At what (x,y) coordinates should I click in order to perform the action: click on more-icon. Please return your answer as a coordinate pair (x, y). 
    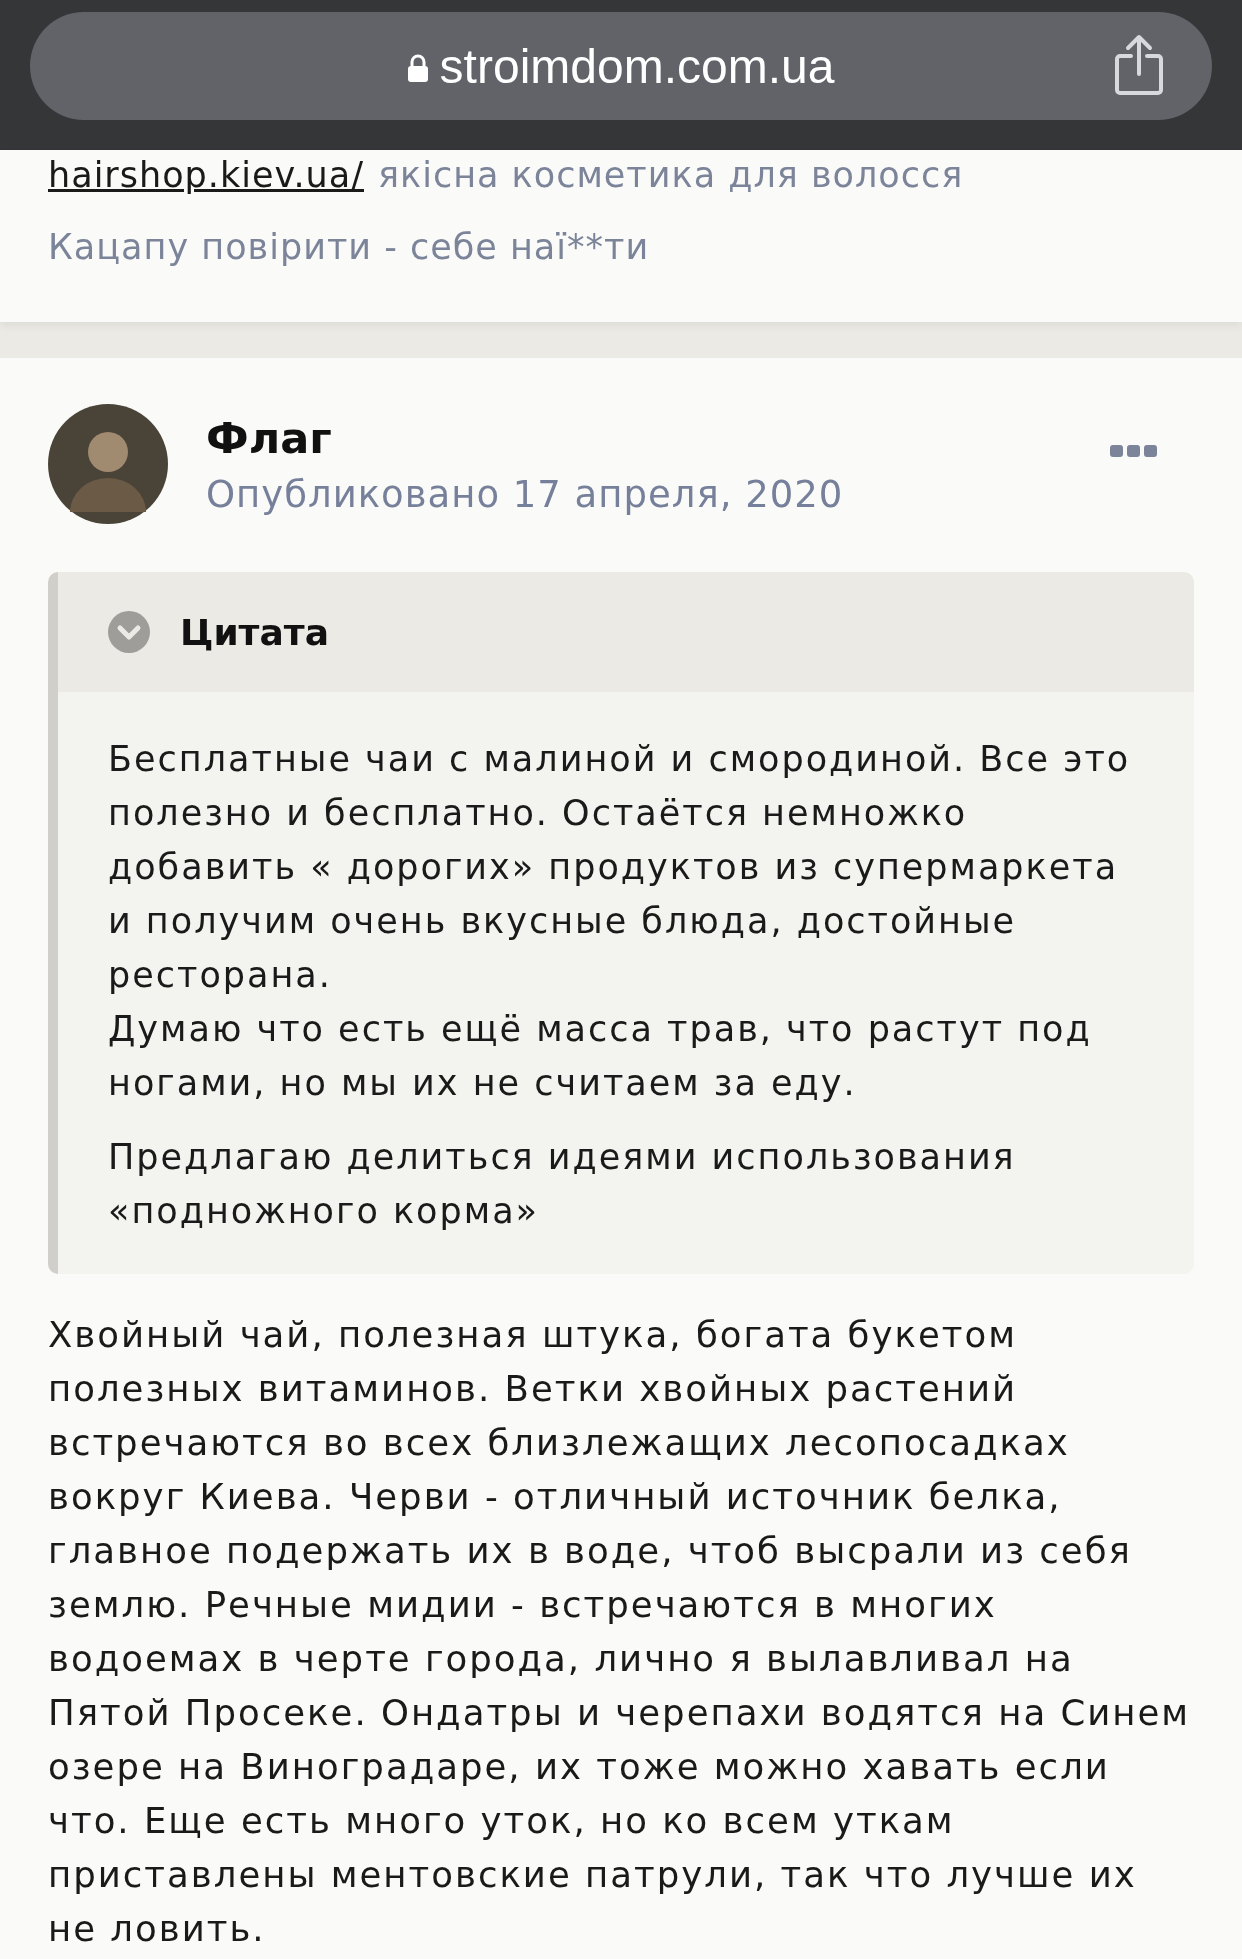
    Looking at the image, I should click on (1134, 451).